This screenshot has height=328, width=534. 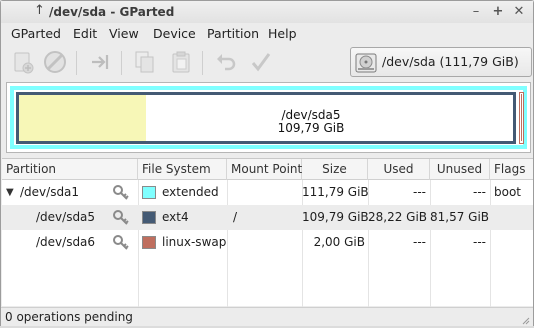 What do you see at coordinates (226, 62) in the screenshot?
I see `undo-icon` at bounding box center [226, 62].